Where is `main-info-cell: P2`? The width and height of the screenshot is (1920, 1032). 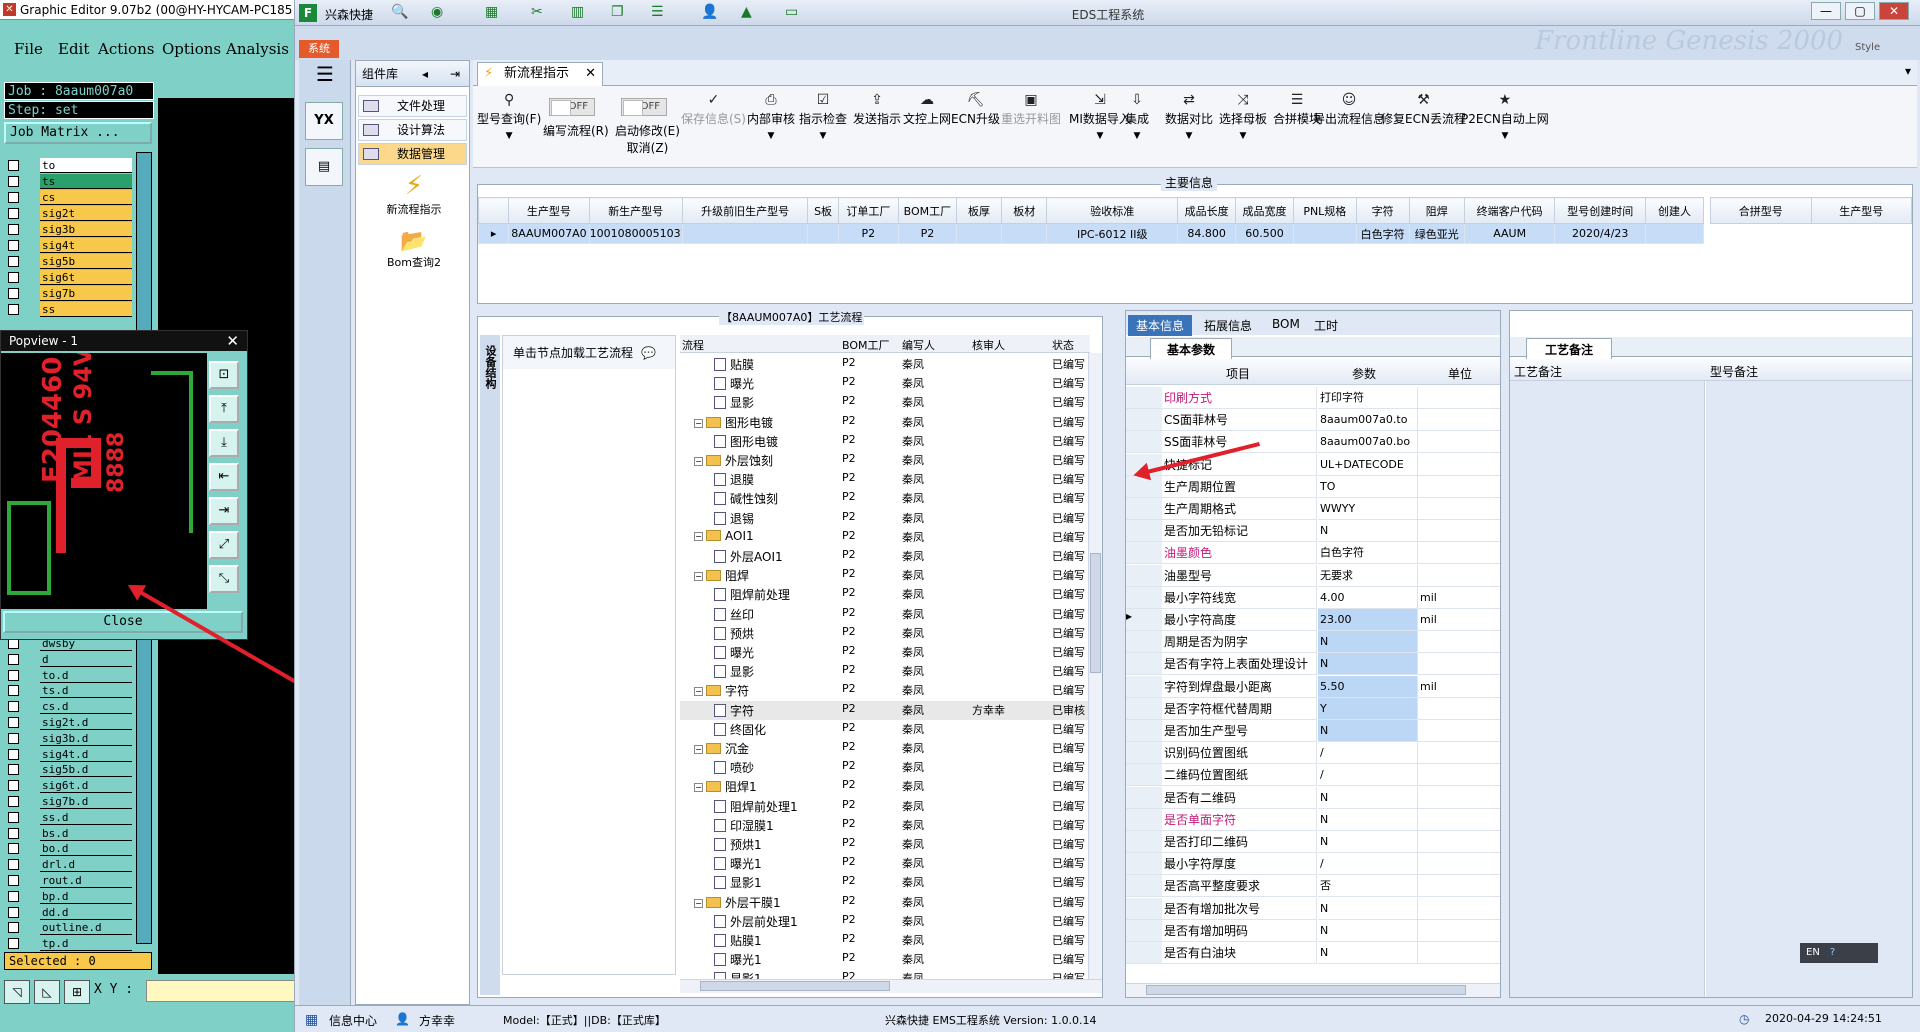
main-info-cell: P2 is located at coordinates (868, 233).